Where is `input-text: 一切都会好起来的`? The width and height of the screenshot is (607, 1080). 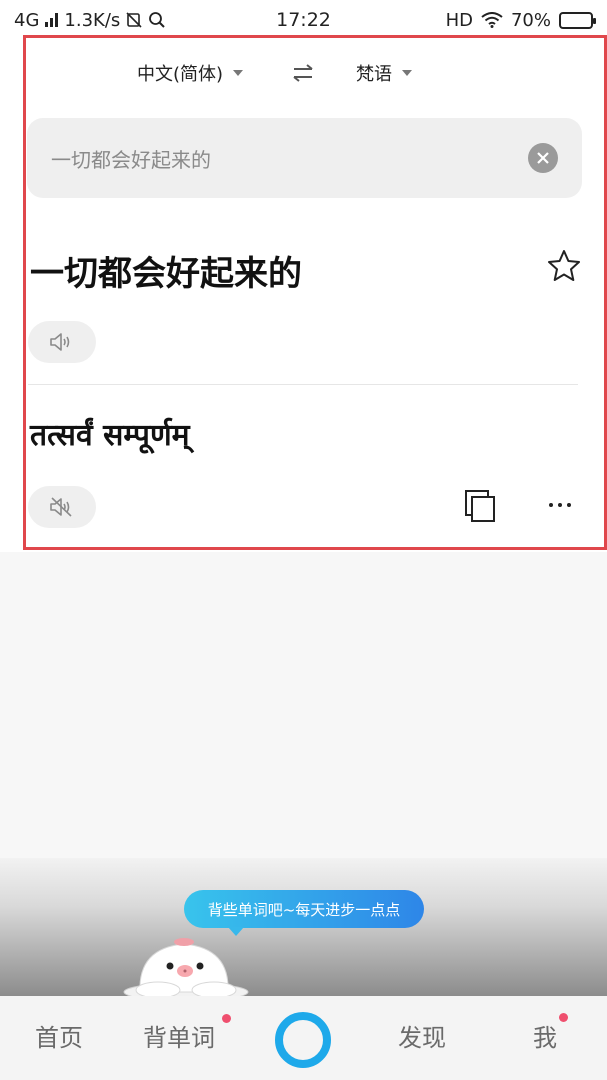
input-text: 一切都会好起来的 is located at coordinates (131, 160).